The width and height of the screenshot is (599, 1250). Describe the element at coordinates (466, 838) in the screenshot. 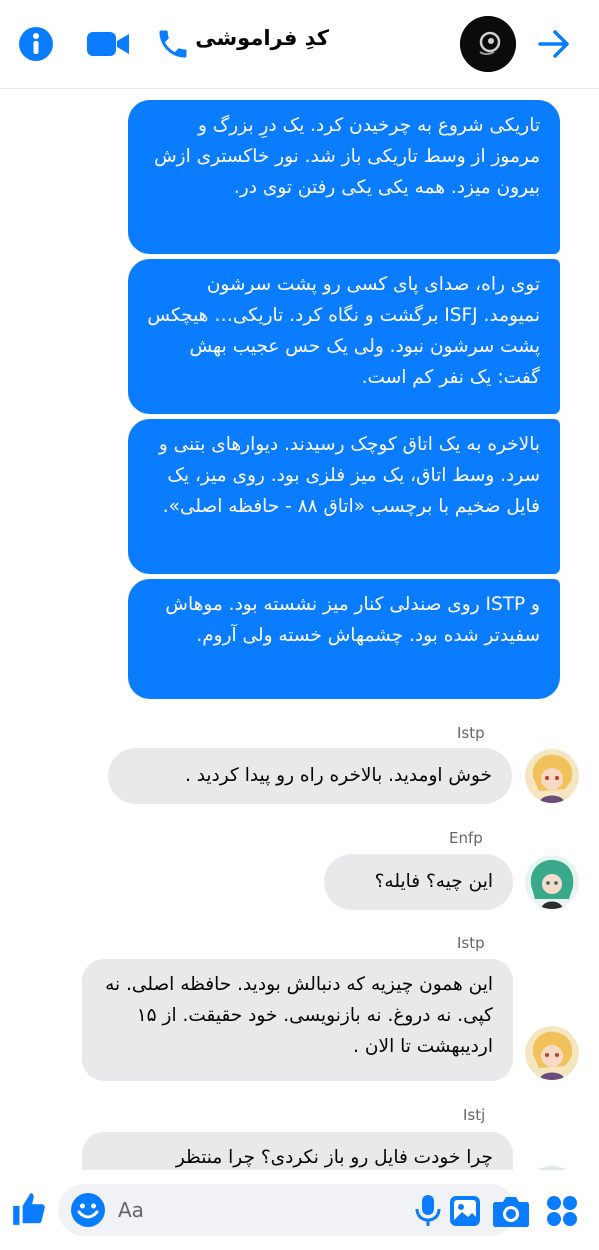

I see `sender-name: Enfp` at that location.